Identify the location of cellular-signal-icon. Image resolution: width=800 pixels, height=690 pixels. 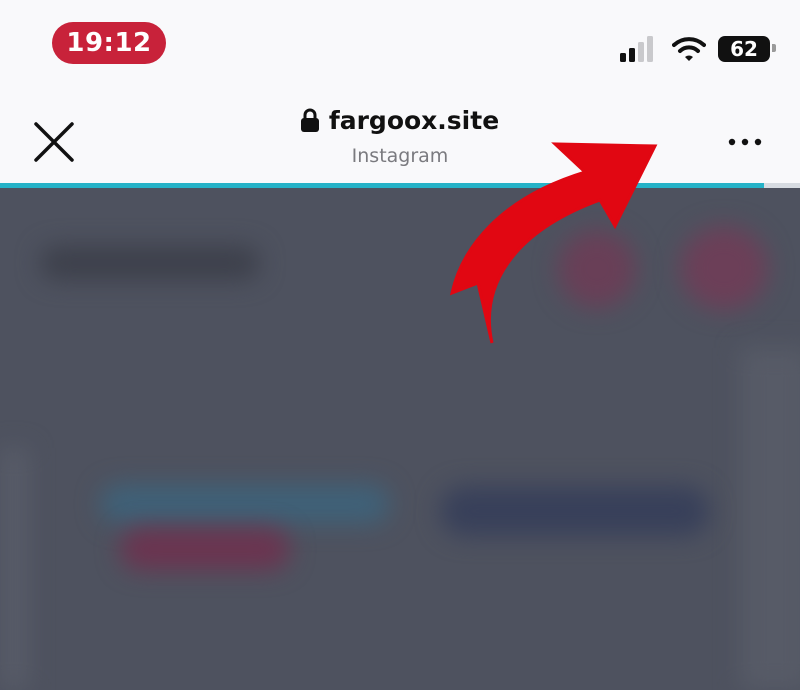
(636, 49).